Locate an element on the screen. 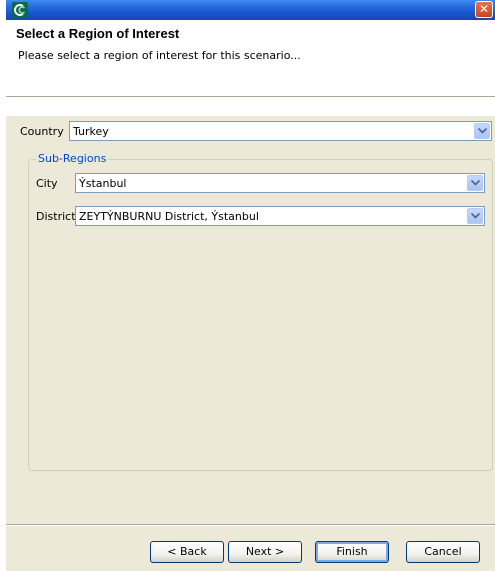  district-label: District is located at coordinates (56, 216).